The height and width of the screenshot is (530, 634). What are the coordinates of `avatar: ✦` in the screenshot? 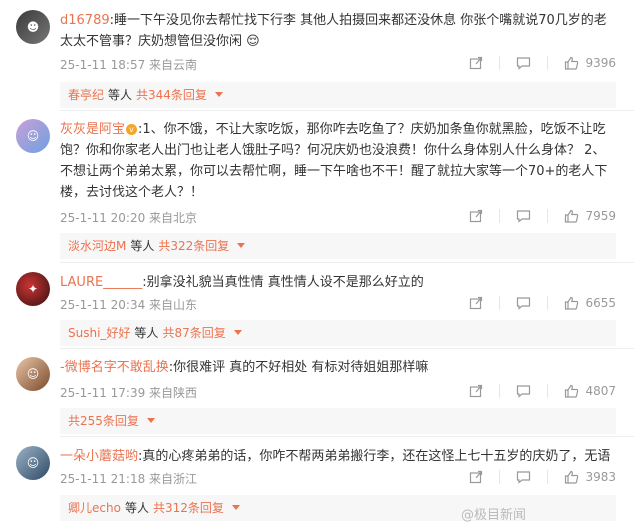 It's located at (33, 289).